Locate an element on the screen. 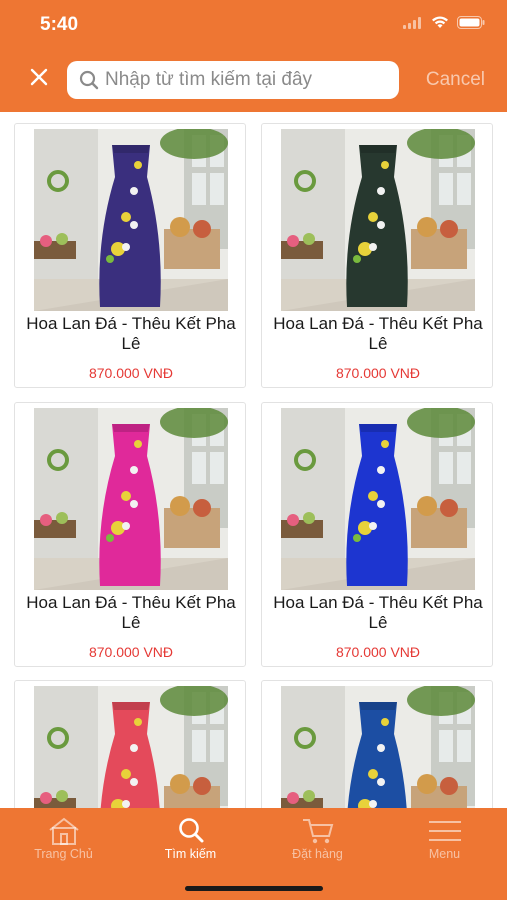 Image resolution: width=507 pixels, height=900 pixels. signal-icon is located at coordinates (413, 25).